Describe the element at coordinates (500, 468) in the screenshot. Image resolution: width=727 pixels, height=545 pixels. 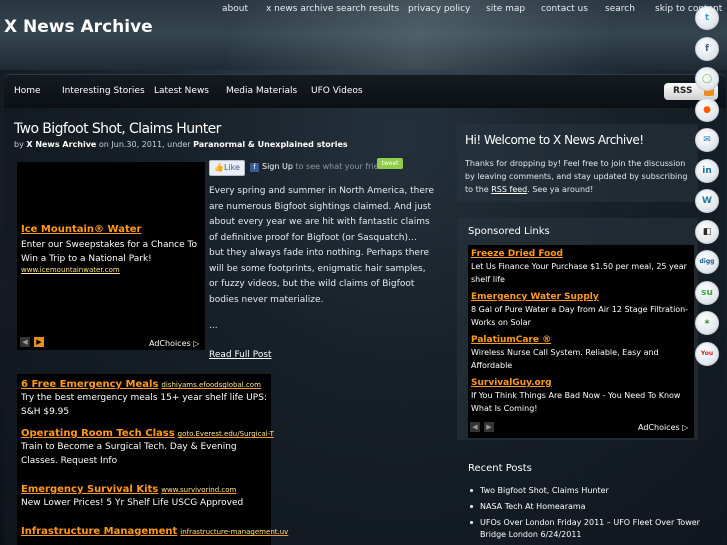
I see `recent-posts-title: Recent Posts` at that location.